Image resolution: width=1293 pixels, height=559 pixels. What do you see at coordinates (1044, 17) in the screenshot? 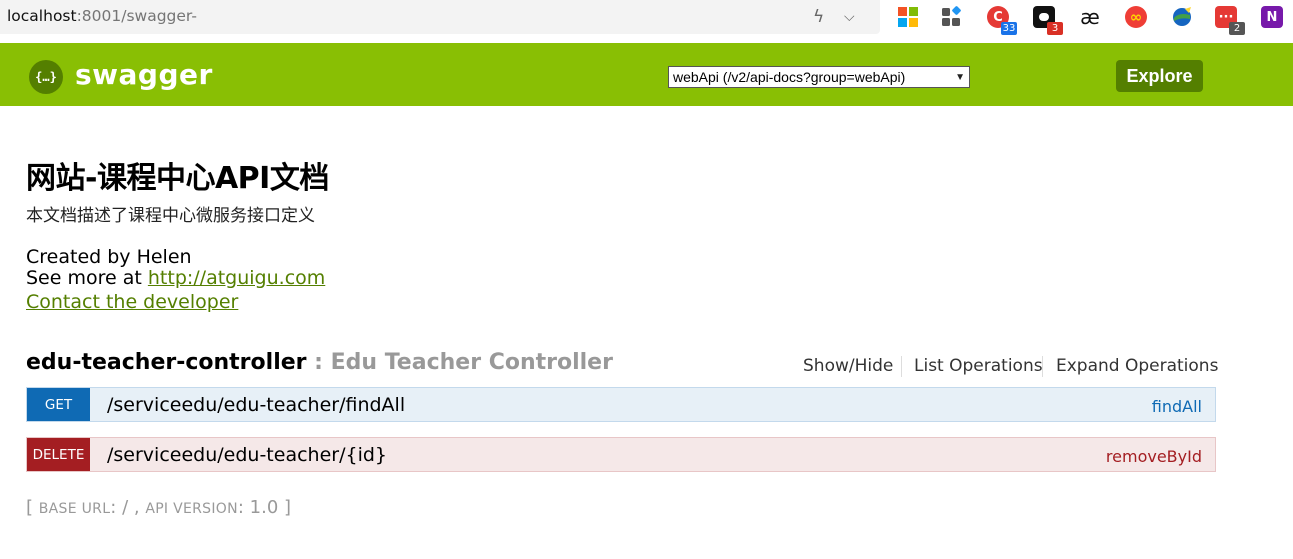
I see `cloud-icon` at bounding box center [1044, 17].